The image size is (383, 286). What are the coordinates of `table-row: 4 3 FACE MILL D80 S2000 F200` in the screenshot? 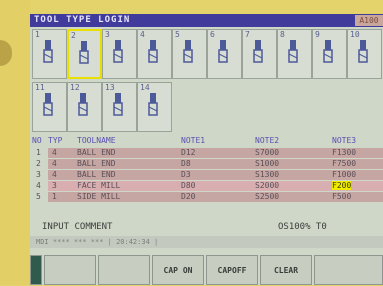 It's located at (206, 186).